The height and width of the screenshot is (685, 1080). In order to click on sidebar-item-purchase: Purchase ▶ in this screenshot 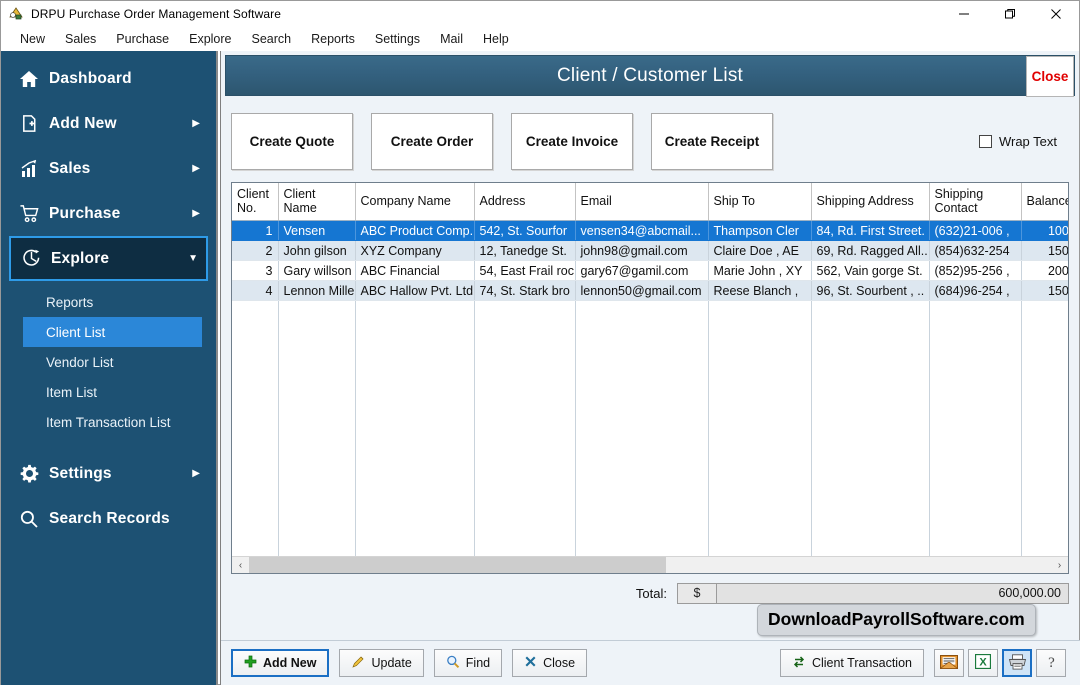, I will do `click(108, 213)`.